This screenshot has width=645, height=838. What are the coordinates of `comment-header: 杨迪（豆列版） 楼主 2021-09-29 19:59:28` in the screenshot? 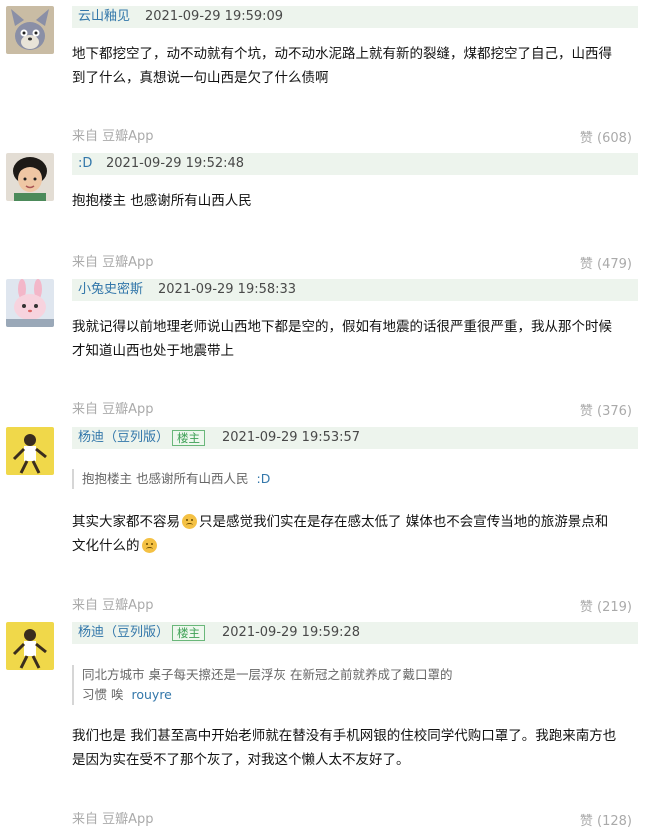 It's located at (355, 633).